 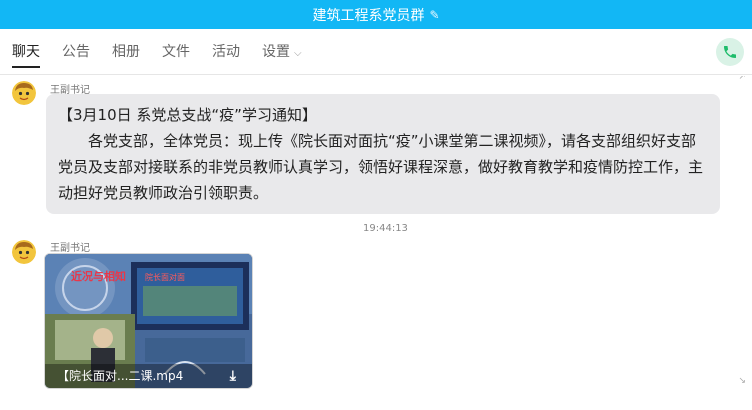 I want to click on clipped-timestamp: ·, so click(x=361, y=78).